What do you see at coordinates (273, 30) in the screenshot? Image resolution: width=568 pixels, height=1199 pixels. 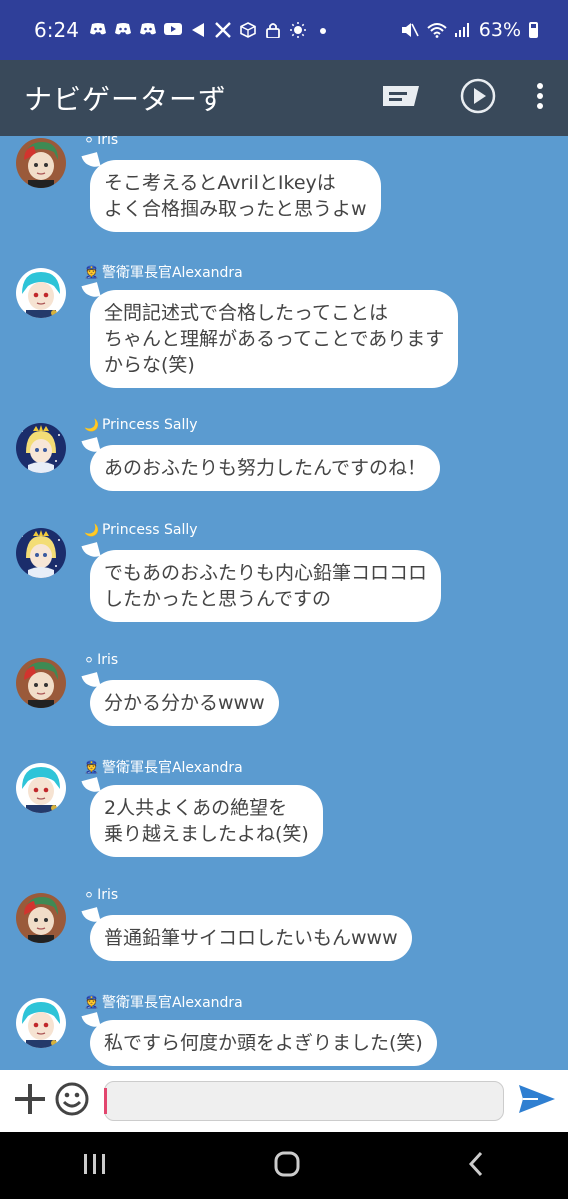 I see `lock-icon` at bounding box center [273, 30].